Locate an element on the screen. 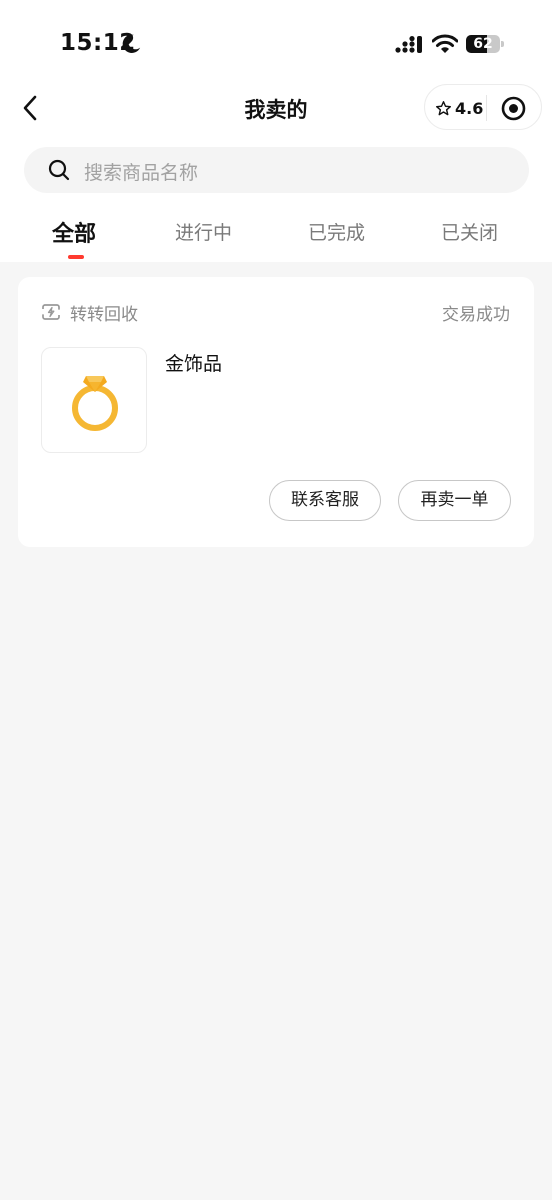 The height and width of the screenshot is (1200, 552). order-status: 交易成功 is located at coordinates (476, 315).